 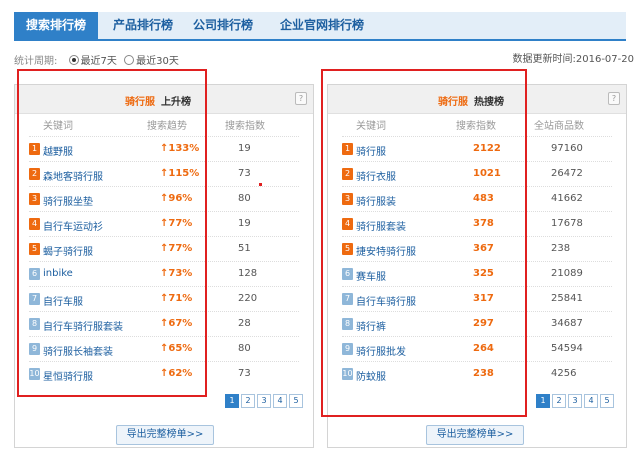 I want to click on hot-pager: 12345, so click(x=574, y=401).